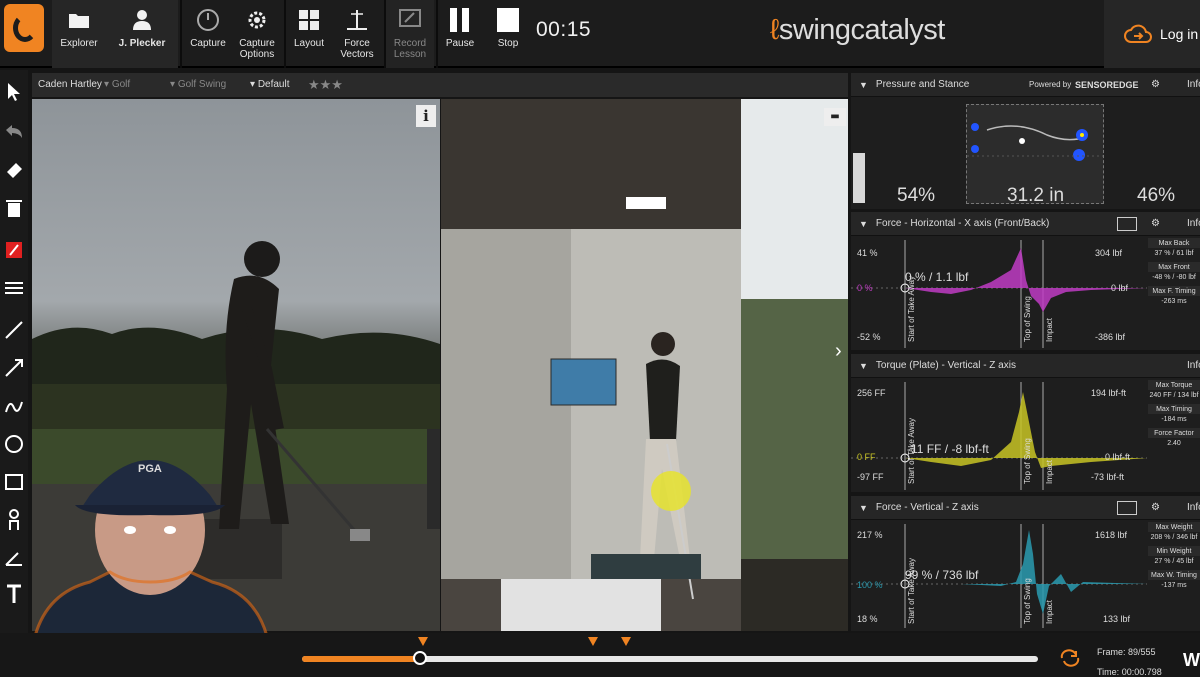 Image resolution: width=1200 pixels, height=677 pixels. I want to click on stat-label: Min Weight, so click(1174, 551).